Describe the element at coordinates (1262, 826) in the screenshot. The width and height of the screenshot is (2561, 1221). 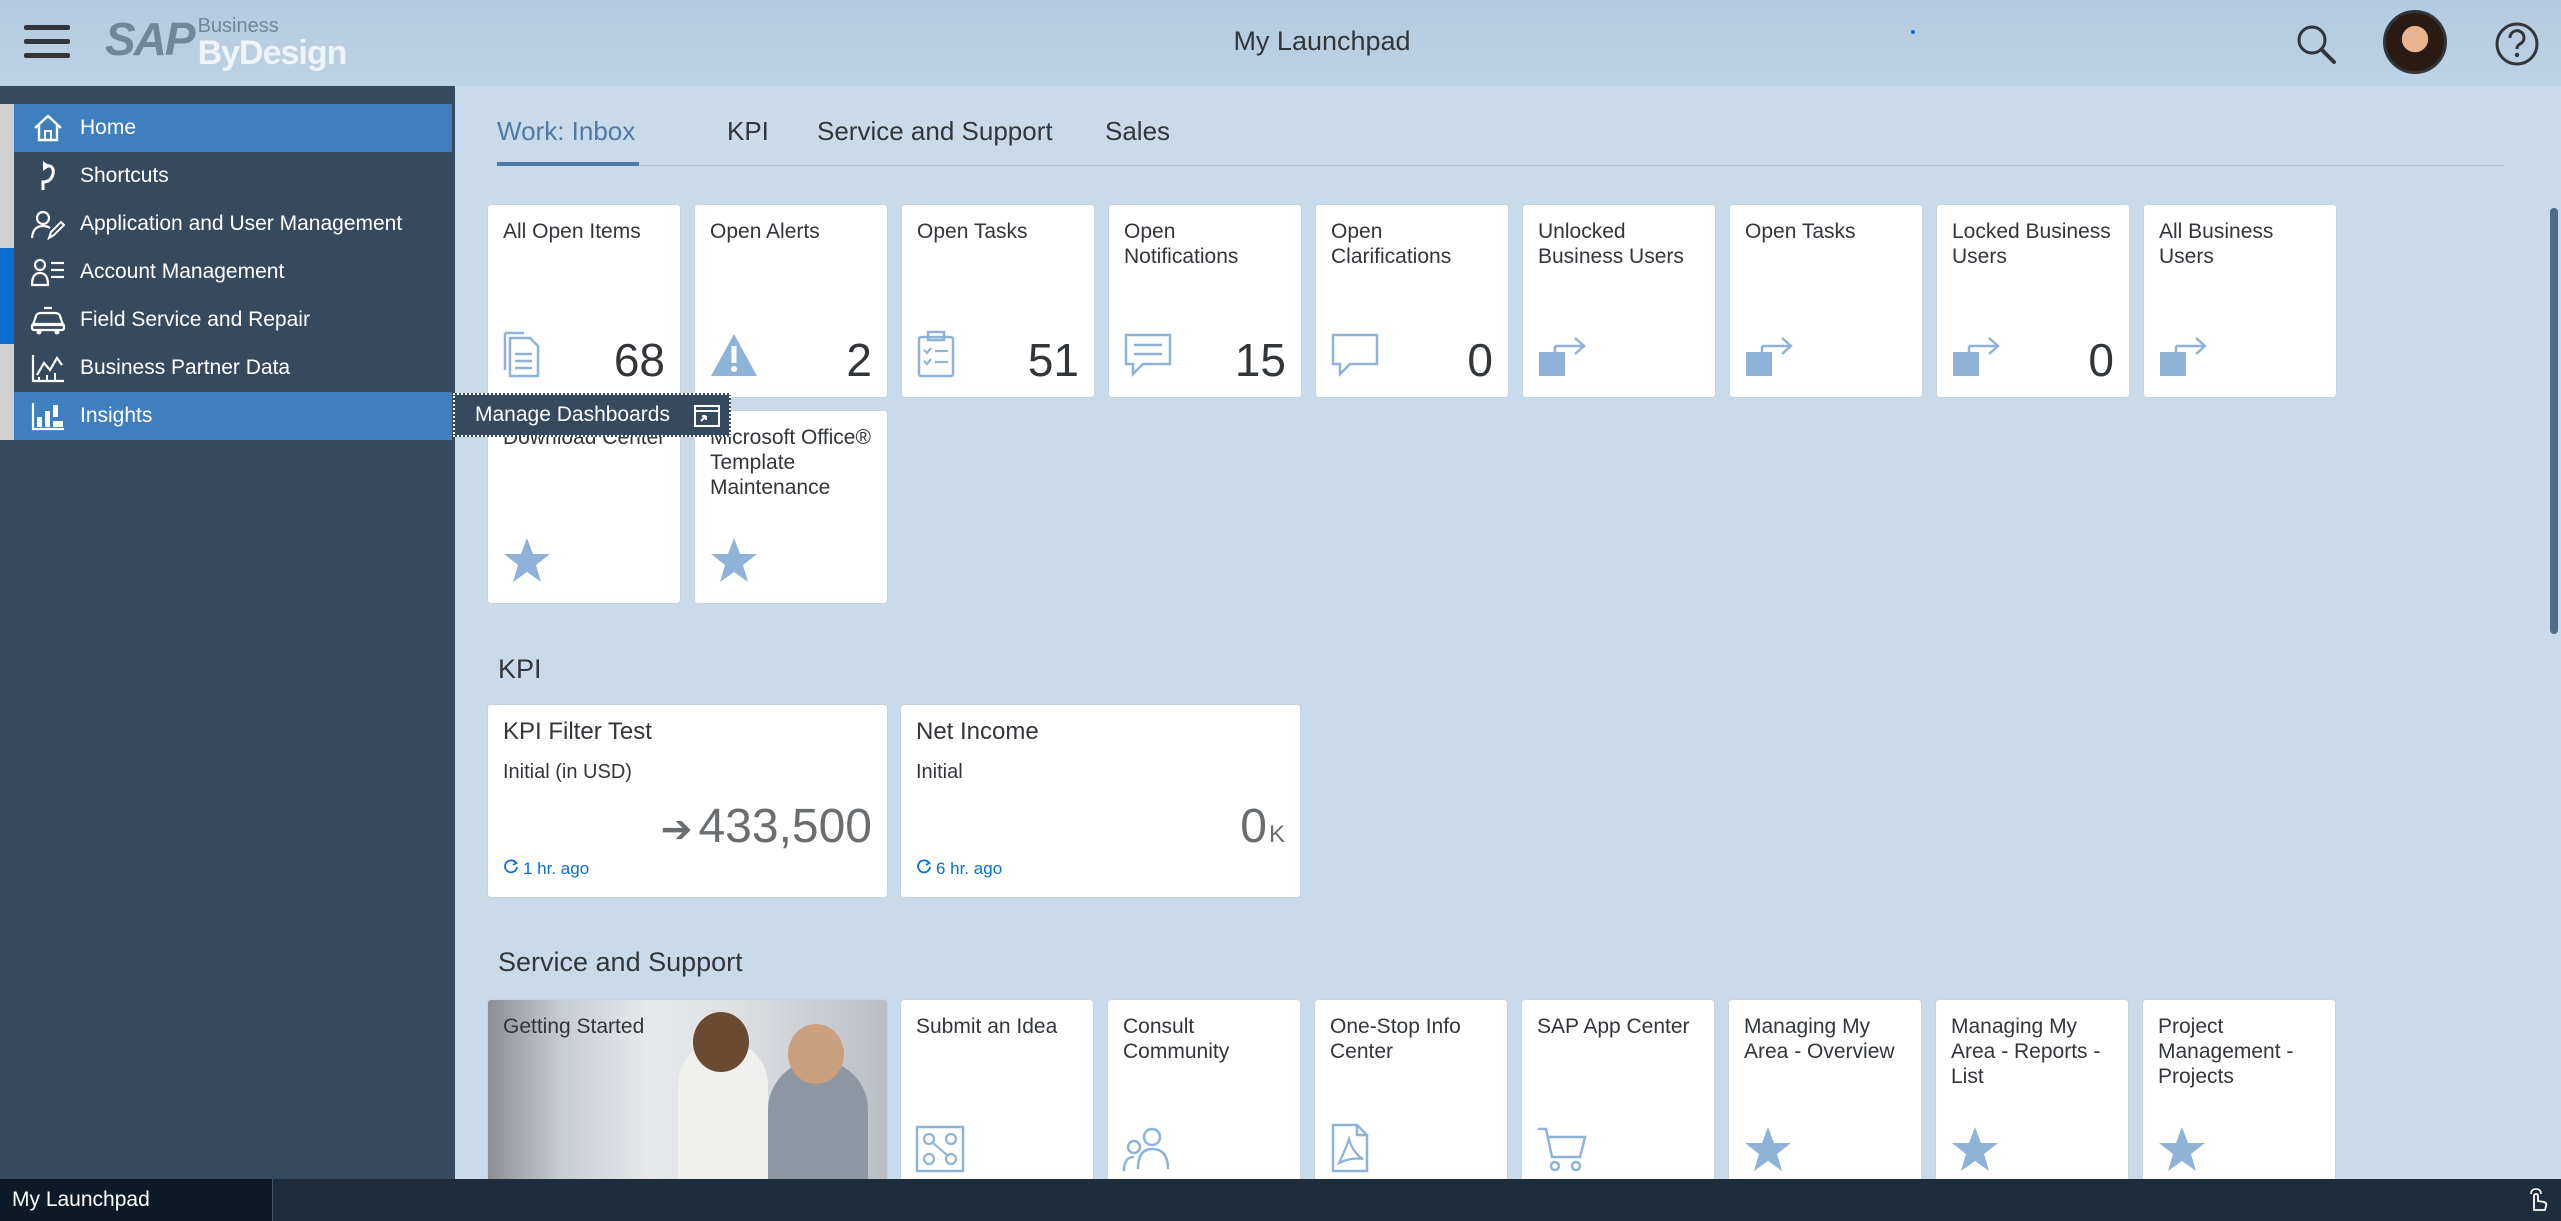
I see `kpi-value-display: 0 K` at that location.